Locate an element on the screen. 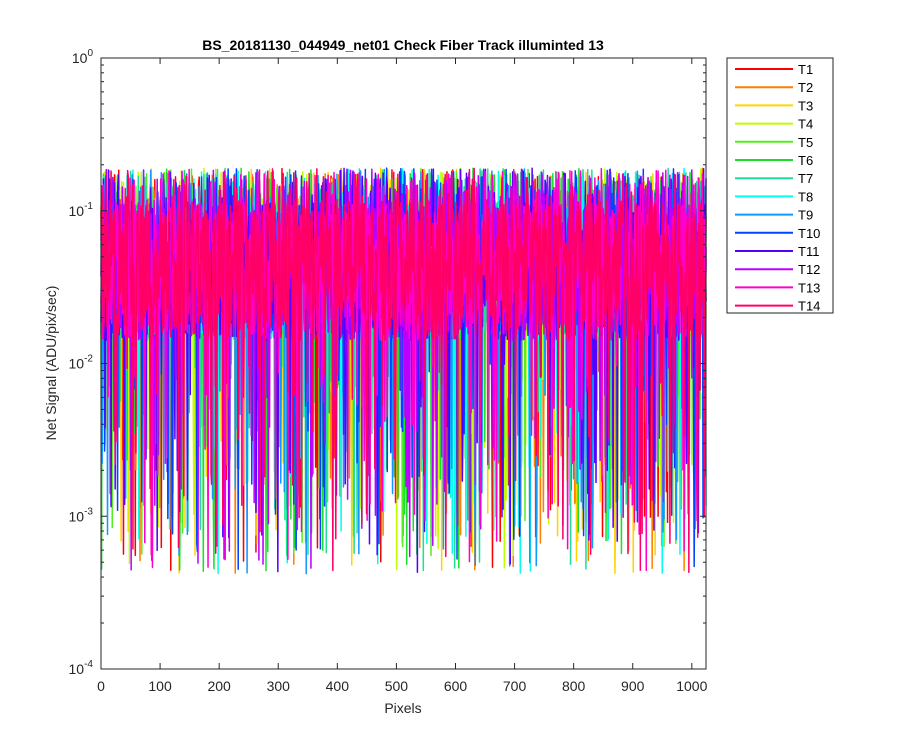 This screenshot has height=750, width=900. x-tick-label: 1000 is located at coordinates (691, 686).